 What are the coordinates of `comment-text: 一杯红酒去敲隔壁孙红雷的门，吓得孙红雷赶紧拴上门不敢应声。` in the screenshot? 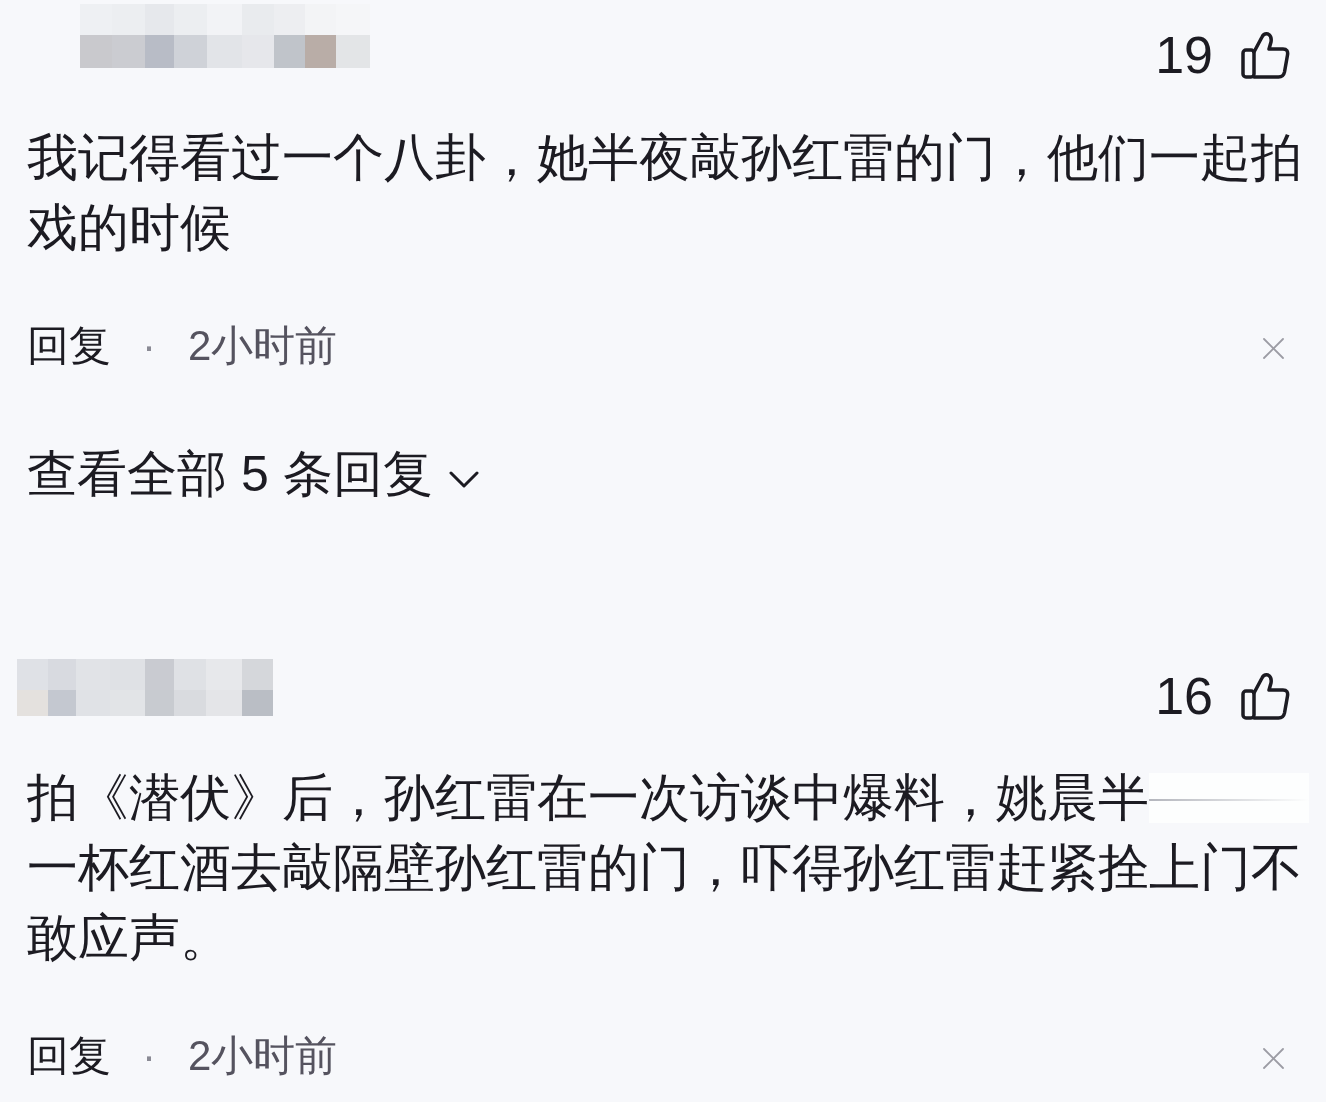 It's located at (665, 903).